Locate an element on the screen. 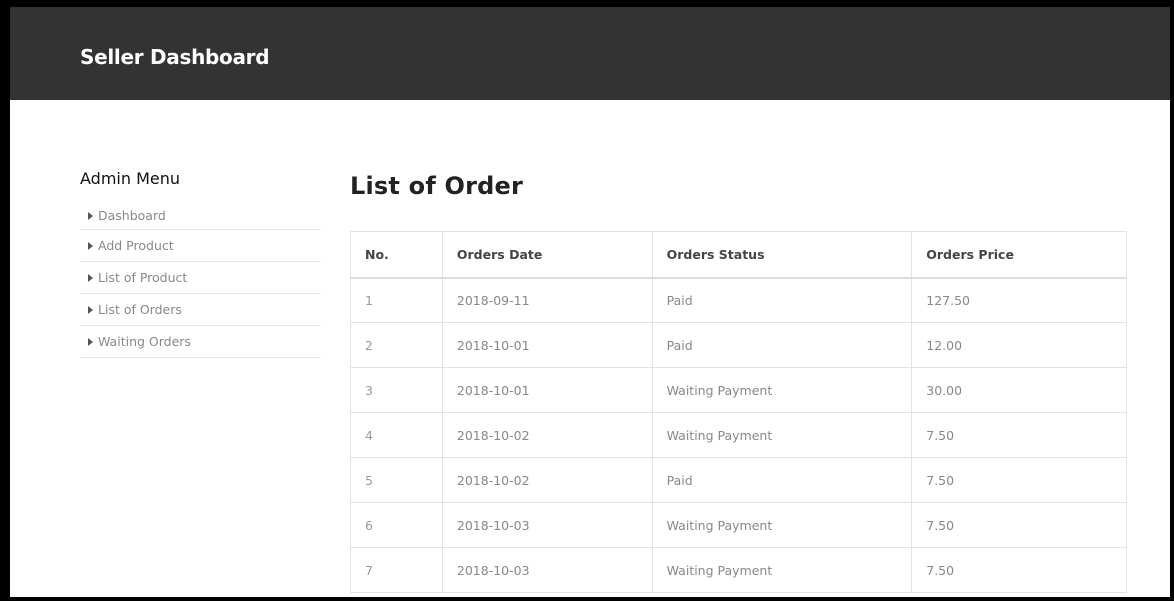  column-header-no: No. is located at coordinates (396, 255).